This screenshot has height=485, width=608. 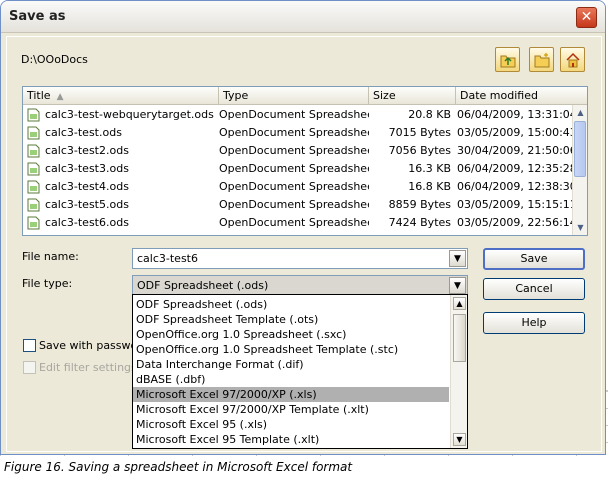 I want to click on close-button: ✕, so click(x=586, y=17).